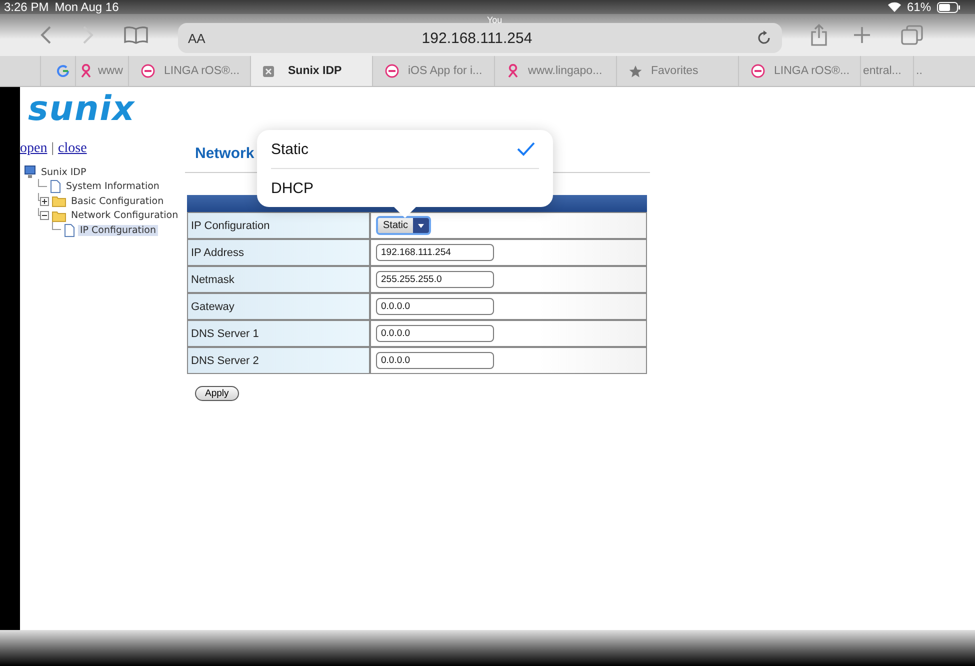 The image size is (975, 666). Describe the element at coordinates (912, 35) in the screenshot. I see `tabs-icon` at that location.